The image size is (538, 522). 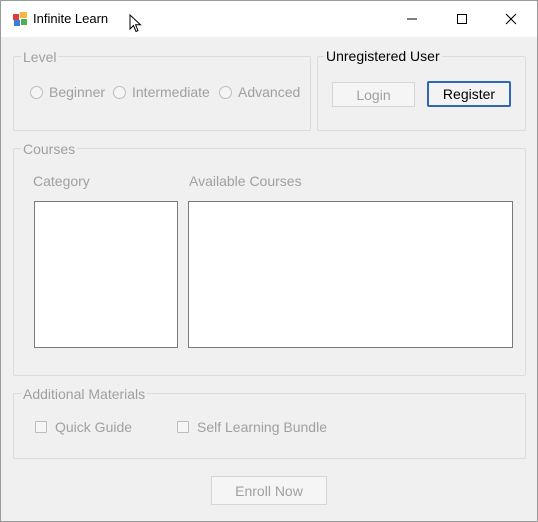 What do you see at coordinates (245, 181) in the screenshot?
I see `available-courses-label: Available Courses` at bounding box center [245, 181].